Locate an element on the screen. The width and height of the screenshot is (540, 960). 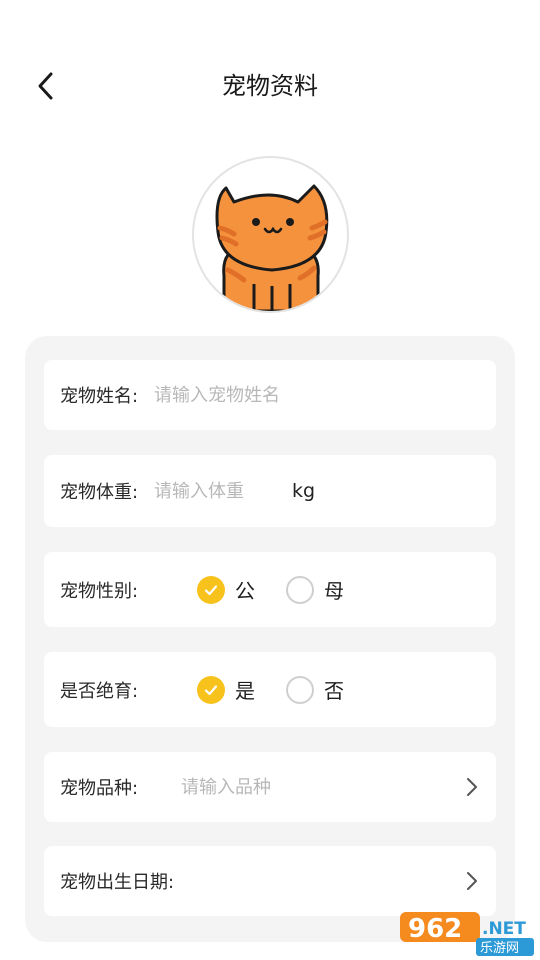
pet-name-input is located at coordinates (314, 395).